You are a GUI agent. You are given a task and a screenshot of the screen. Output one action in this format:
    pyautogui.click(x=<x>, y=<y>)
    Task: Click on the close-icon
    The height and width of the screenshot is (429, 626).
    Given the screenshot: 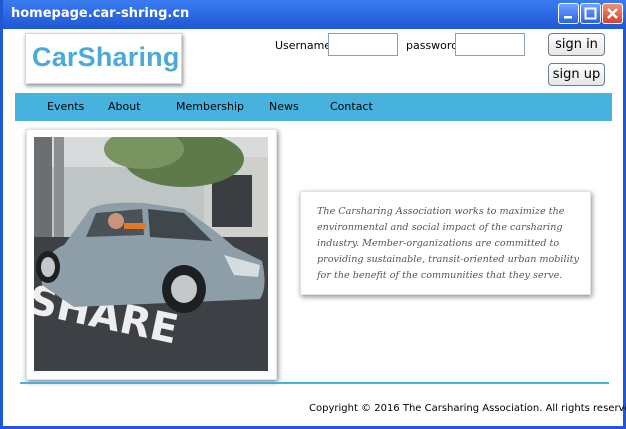 What is the action you would take?
    pyautogui.click(x=612, y=13)
    